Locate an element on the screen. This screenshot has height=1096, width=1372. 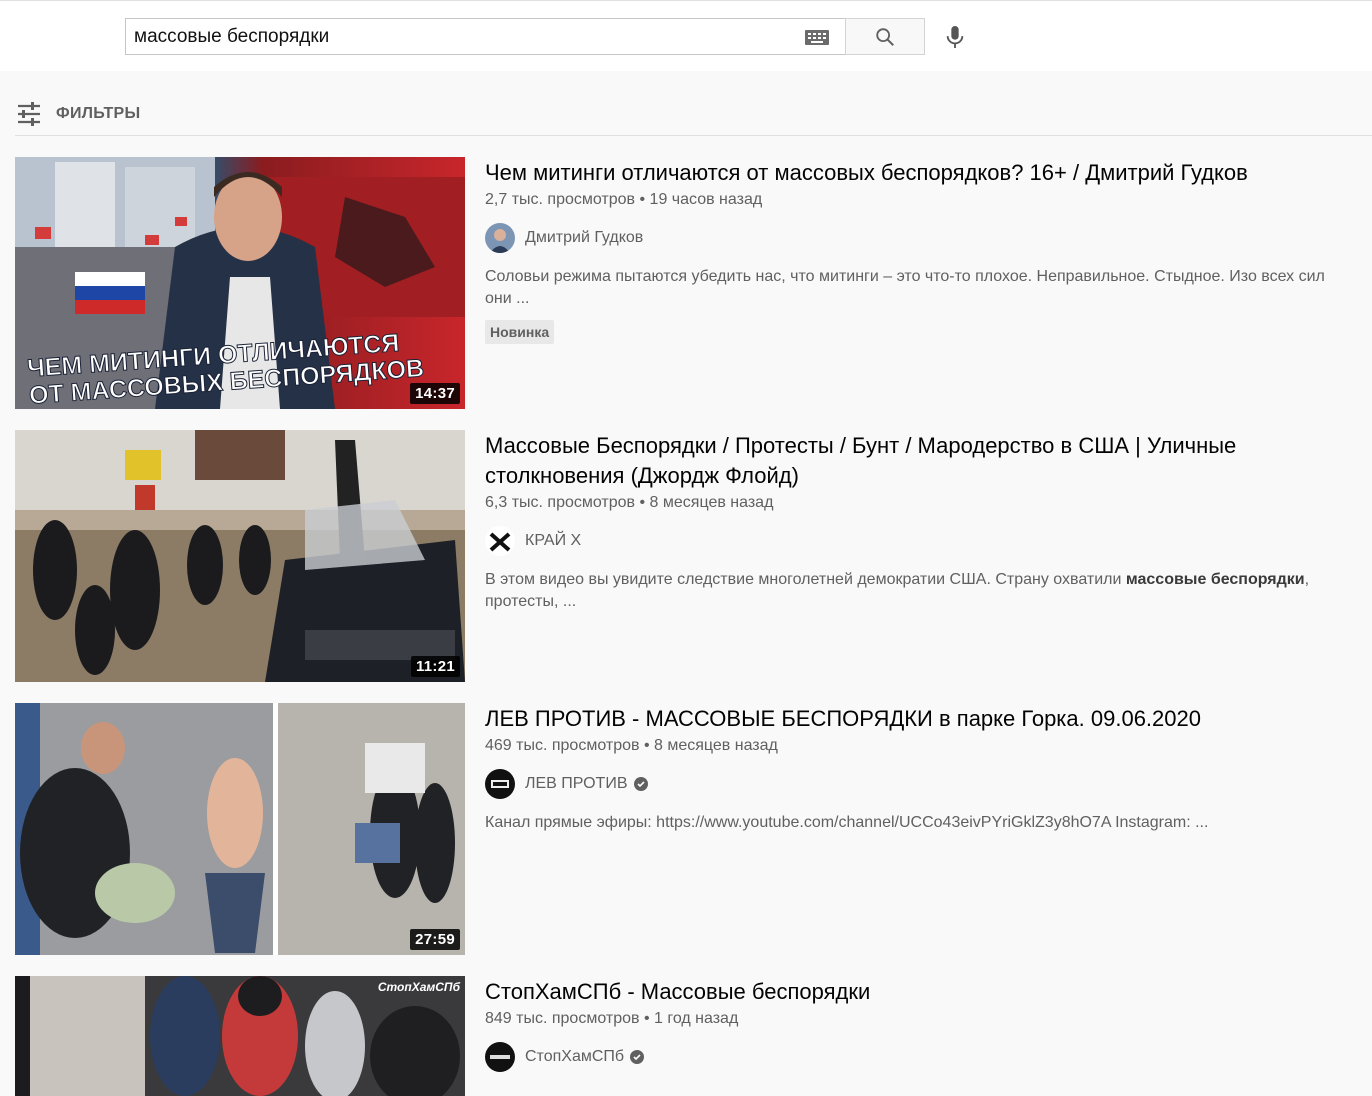
filters-toggle: ФИЛЬТРЫ is located at coordinates (78, 114).